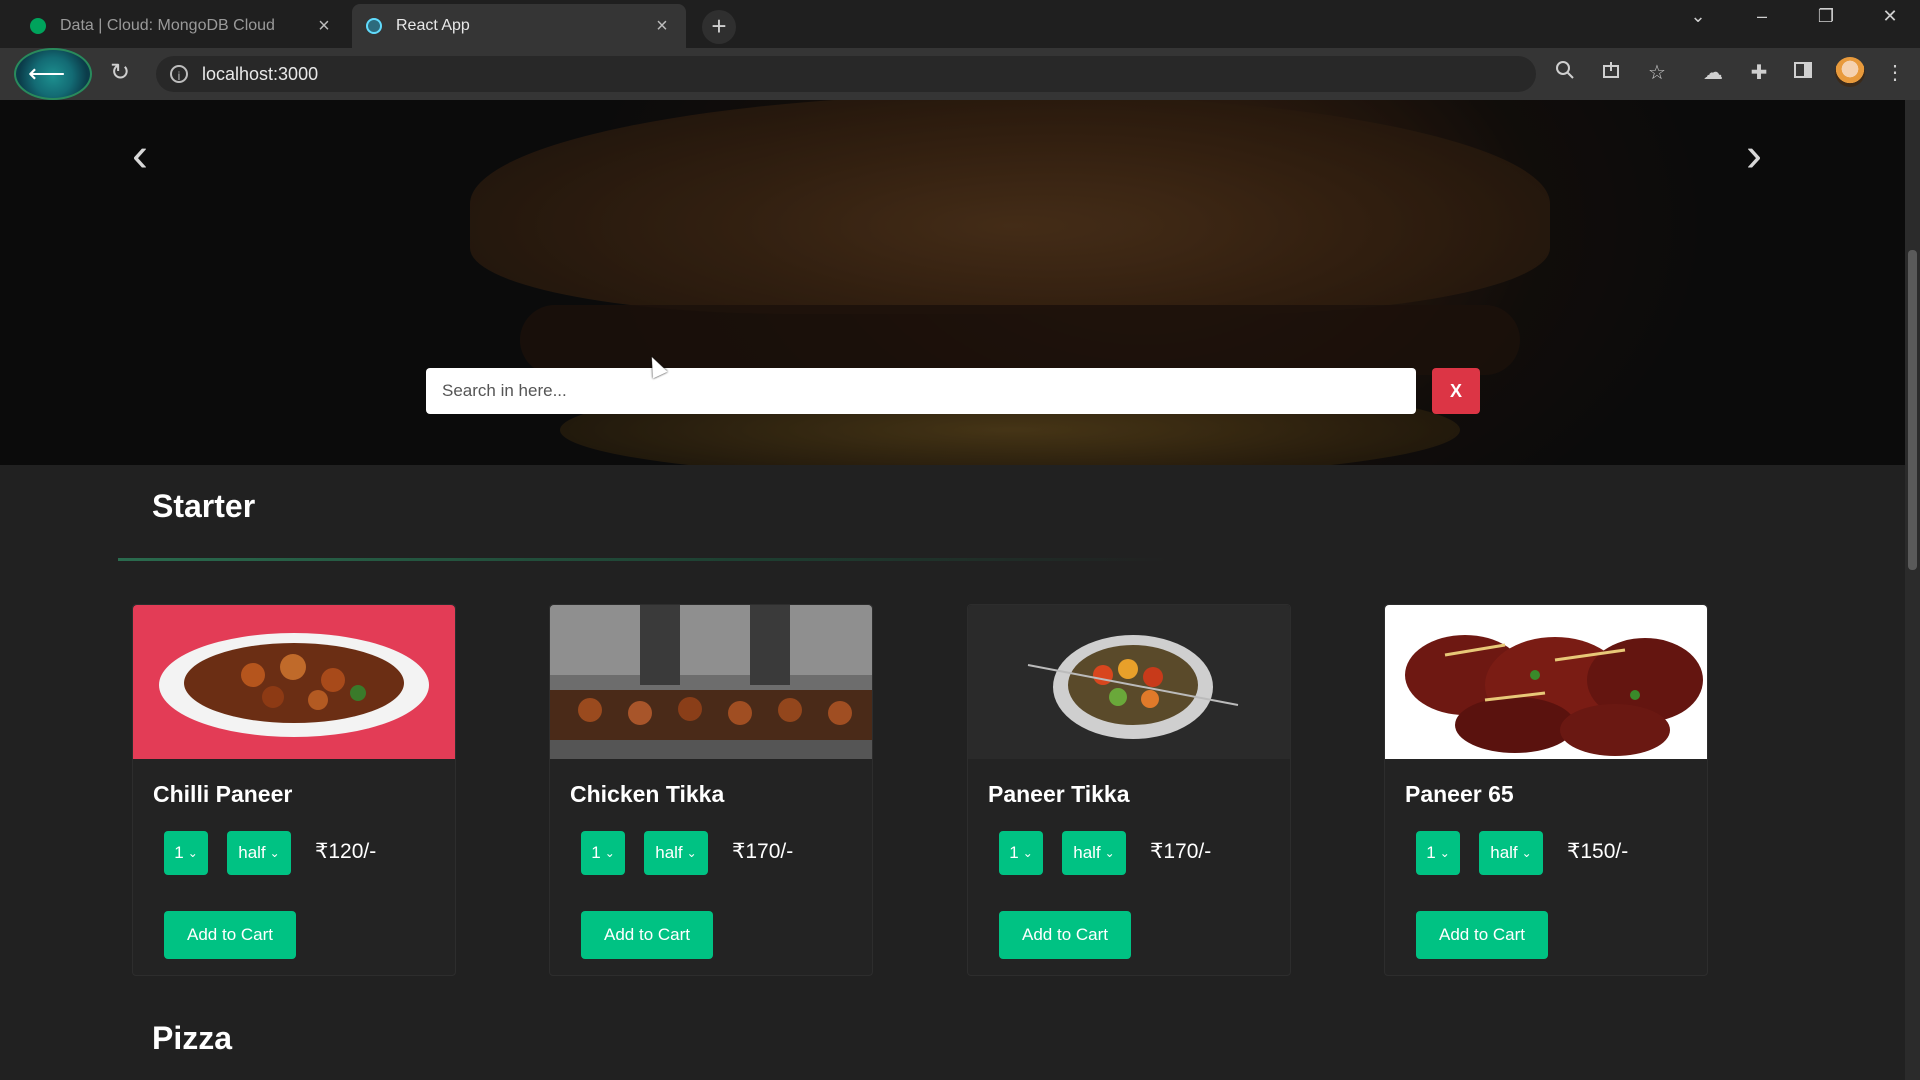 This screenshot has height=1080, width=1920. Describe the element at coordinates (1456, 391) in the screenshot. I see `clear-search-button: X` at that location.